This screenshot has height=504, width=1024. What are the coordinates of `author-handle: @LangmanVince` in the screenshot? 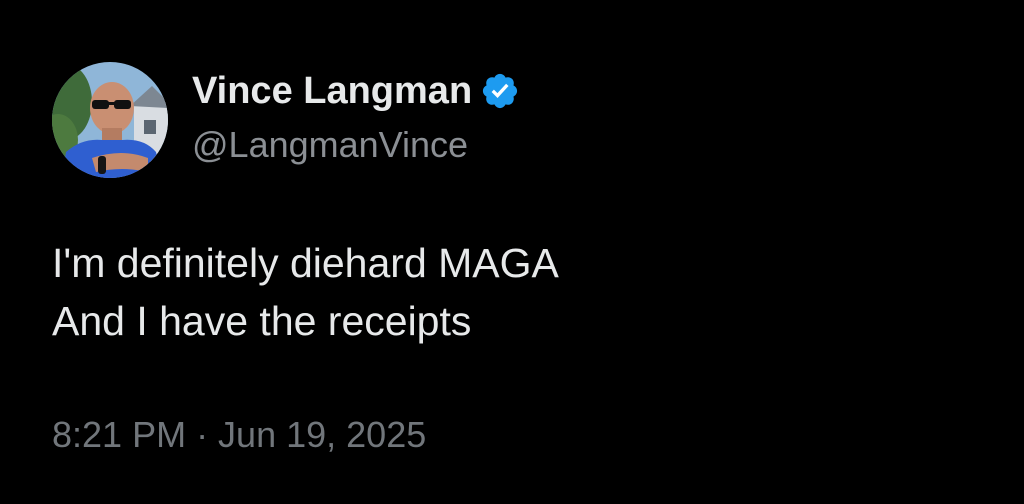 It's located at (330, 145).